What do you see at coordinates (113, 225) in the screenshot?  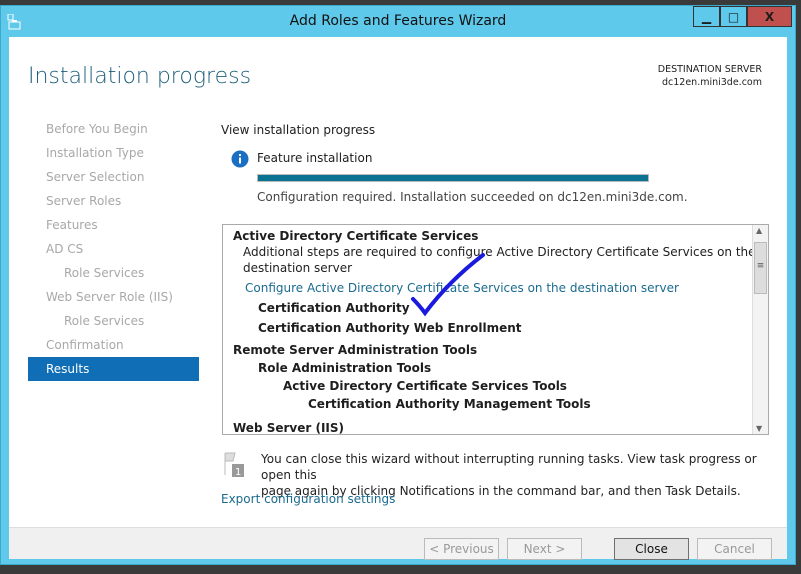 I see `nav-item: Features` at bounding box center [113, 225].